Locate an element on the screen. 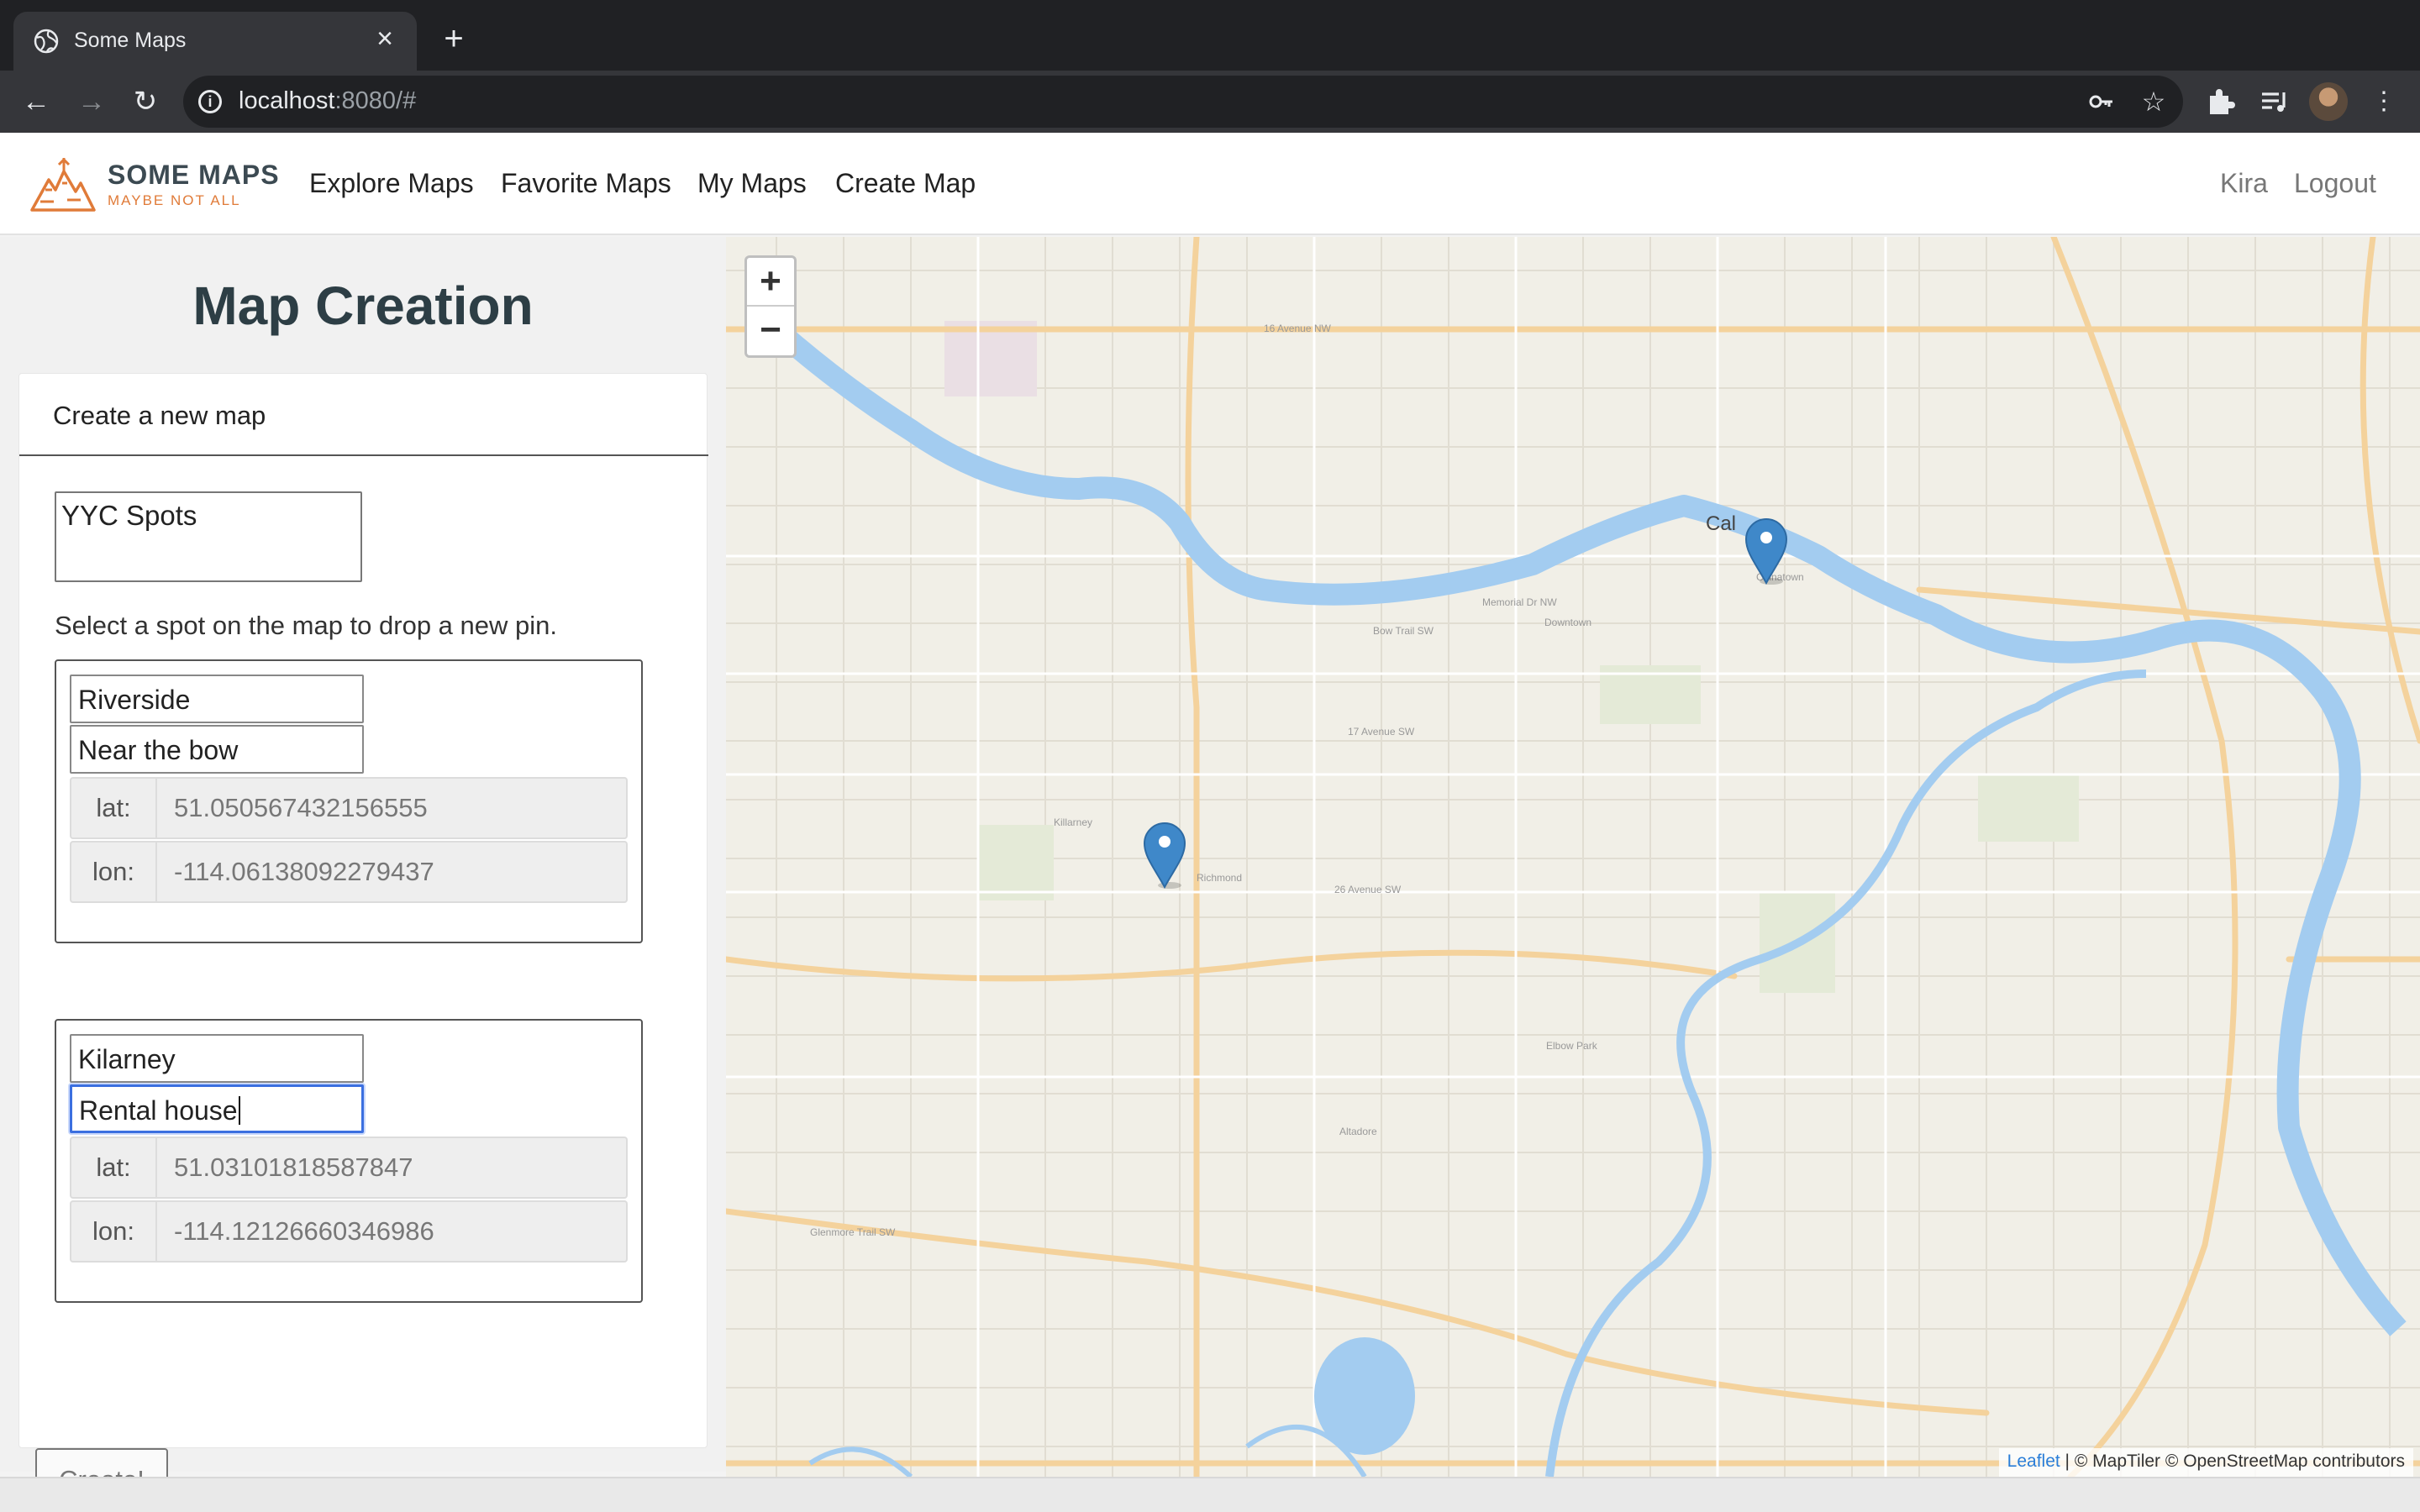  map-neighbourhood-label: Richmond is located at coordinates (1220, 878).